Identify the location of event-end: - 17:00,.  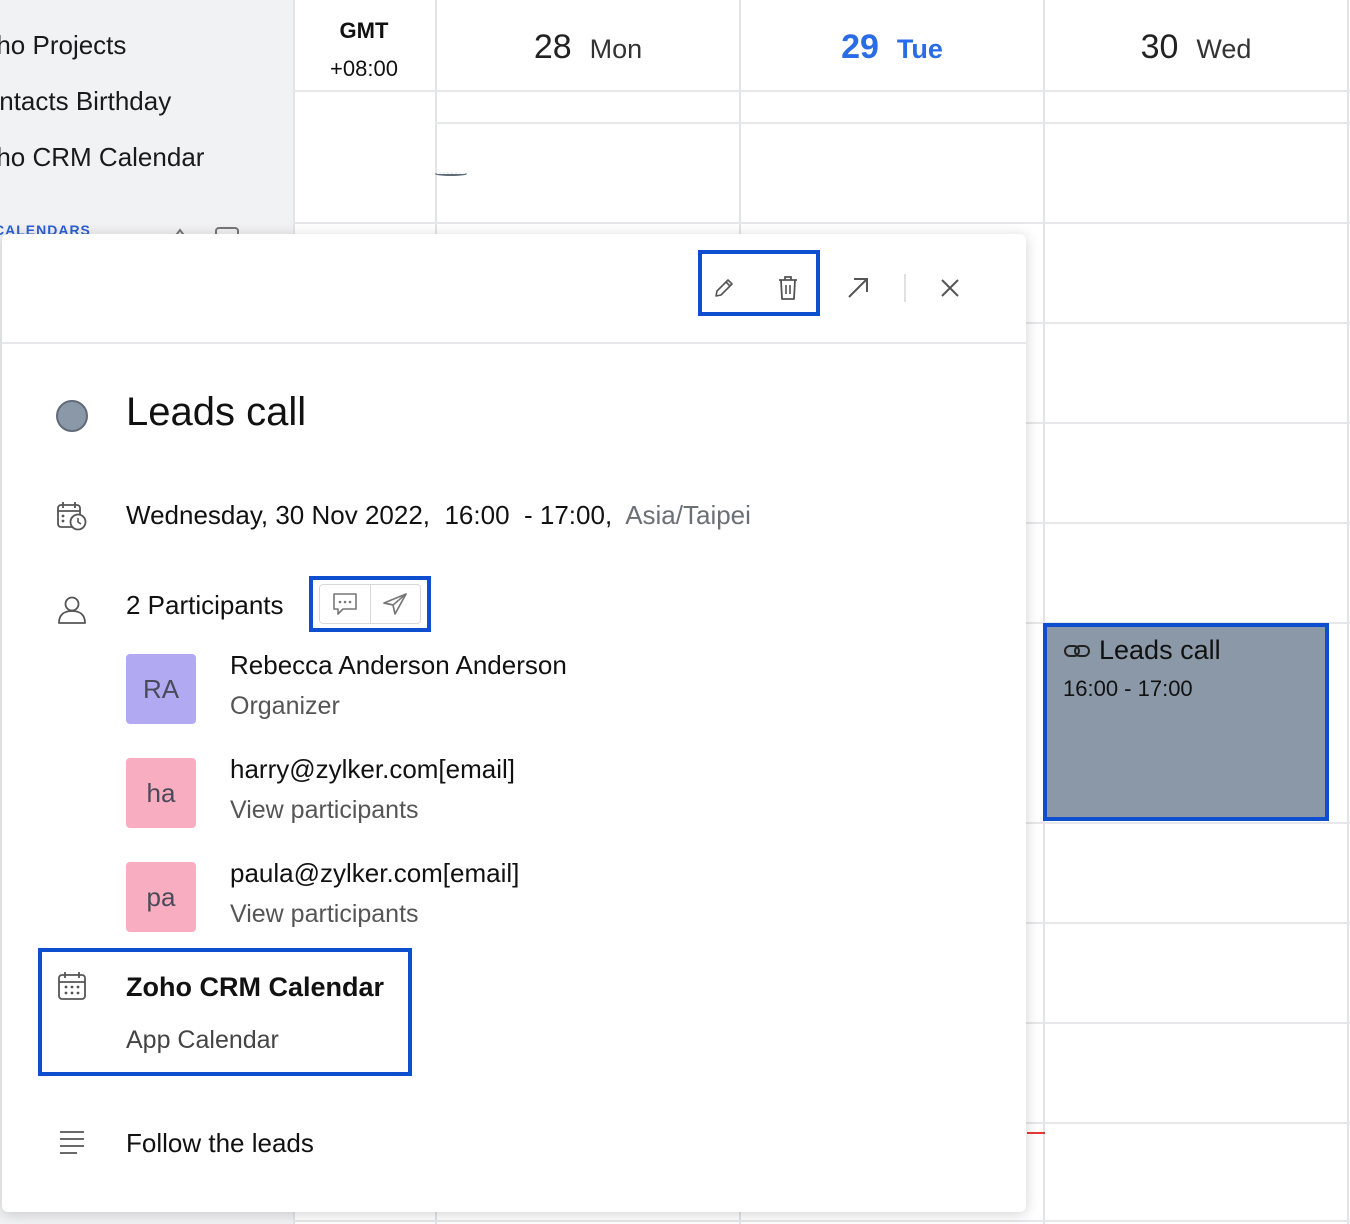
(568, 515).